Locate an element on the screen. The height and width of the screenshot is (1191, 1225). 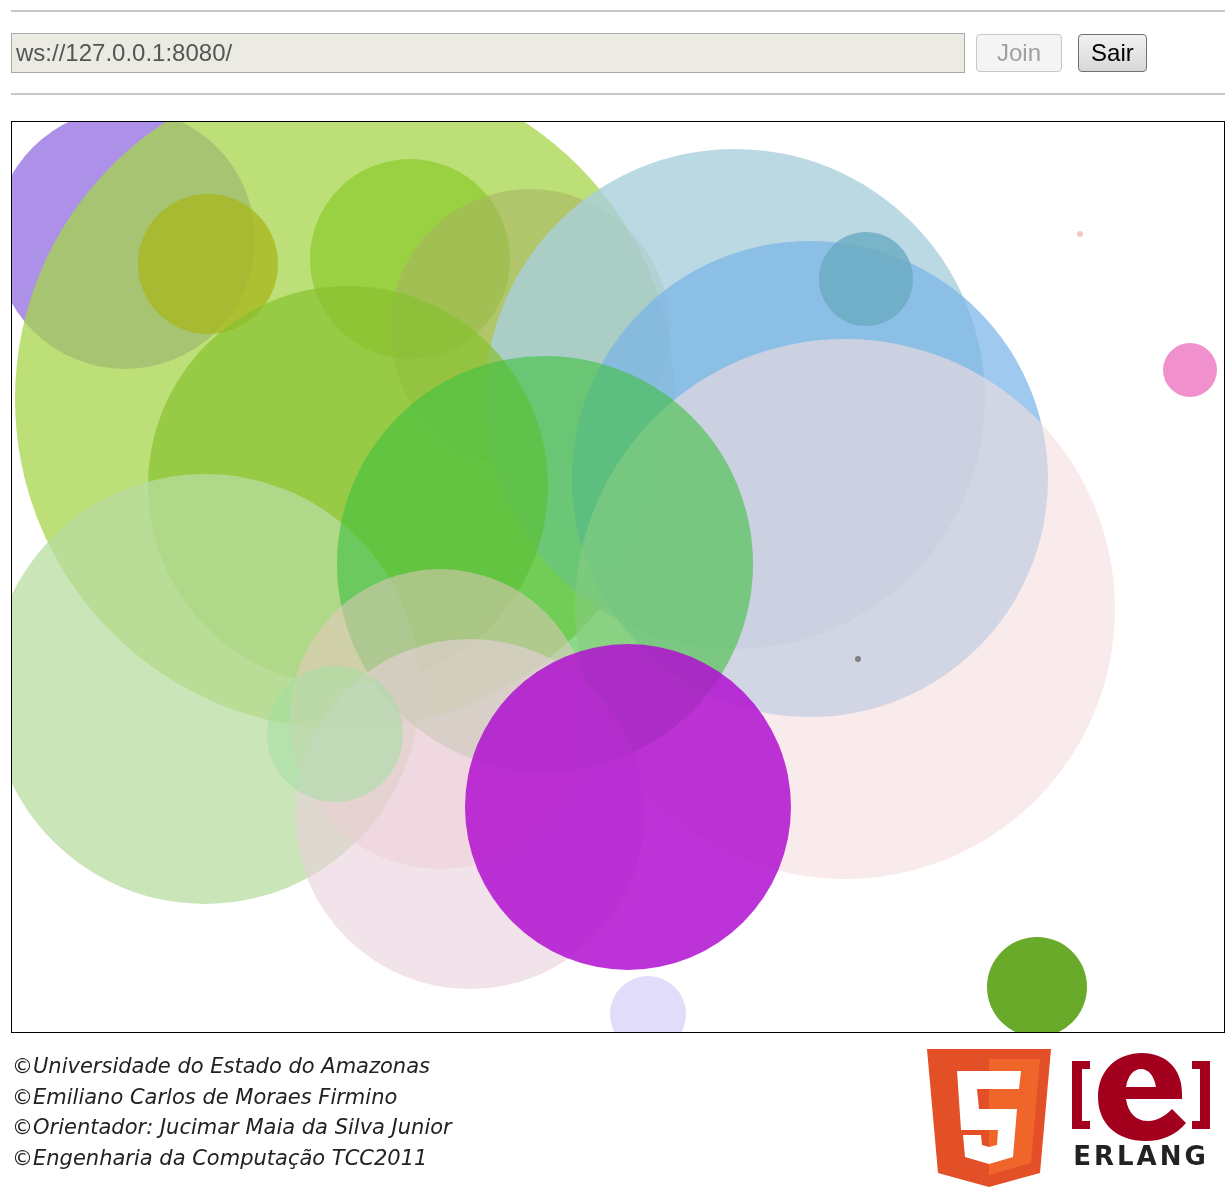
credit-line: ©Engenharia da Computação TCC2011 is located at coordinates (220, 1158).